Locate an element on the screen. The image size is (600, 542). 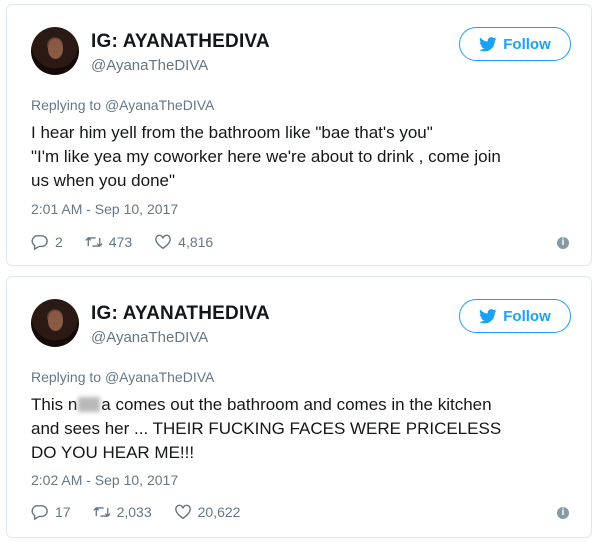
like-count: 4,816 is located at coordinates (196, 242).